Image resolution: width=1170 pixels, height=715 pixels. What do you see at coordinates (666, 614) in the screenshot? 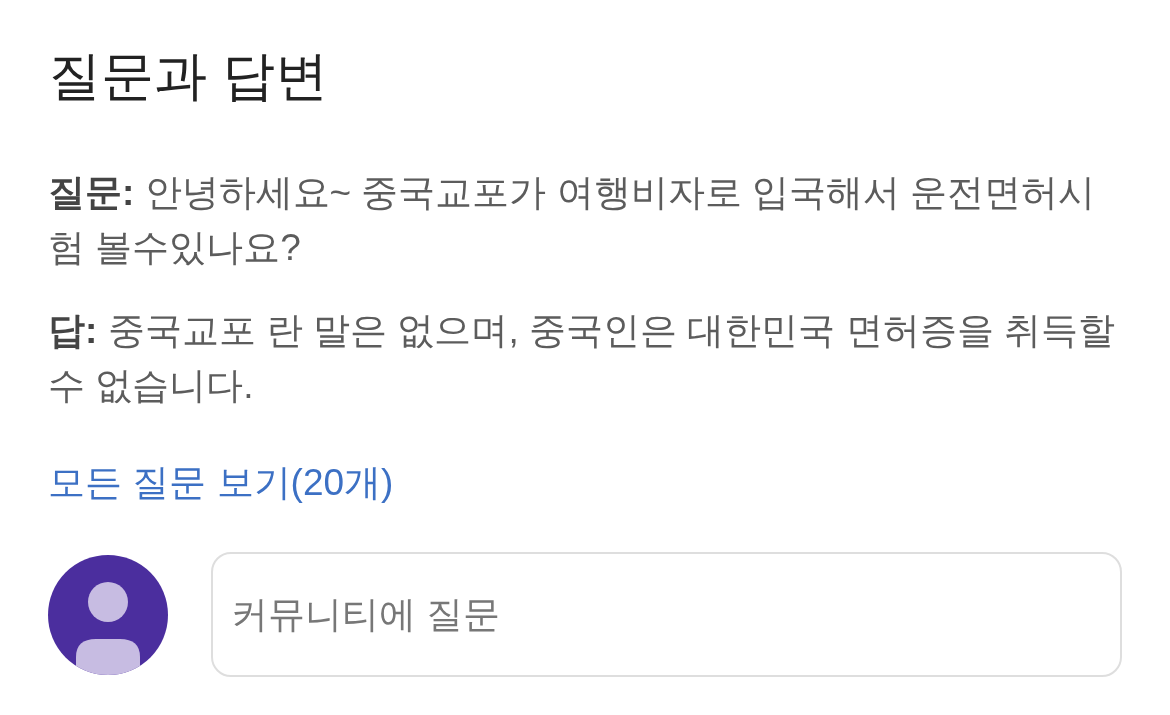
I see `ask-question-field: 커뮤니티에 질문` at bounding box center [666, 614].